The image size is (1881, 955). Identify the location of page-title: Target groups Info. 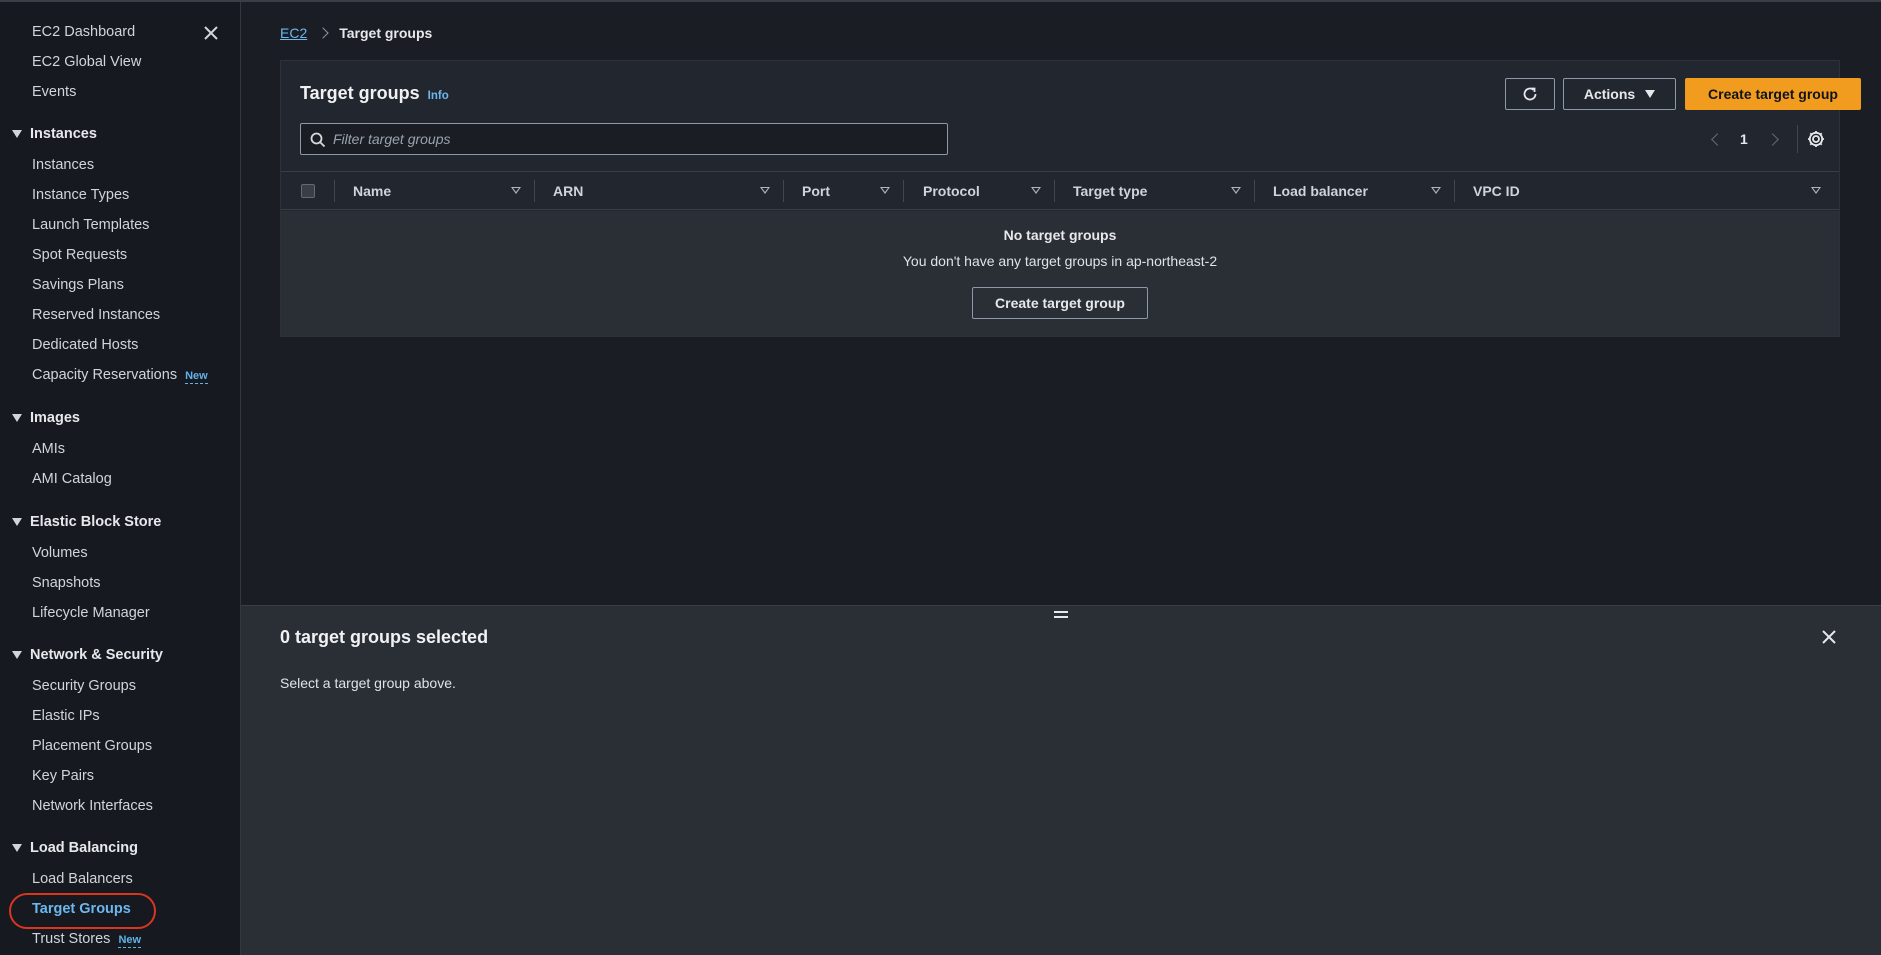
(374, 93).